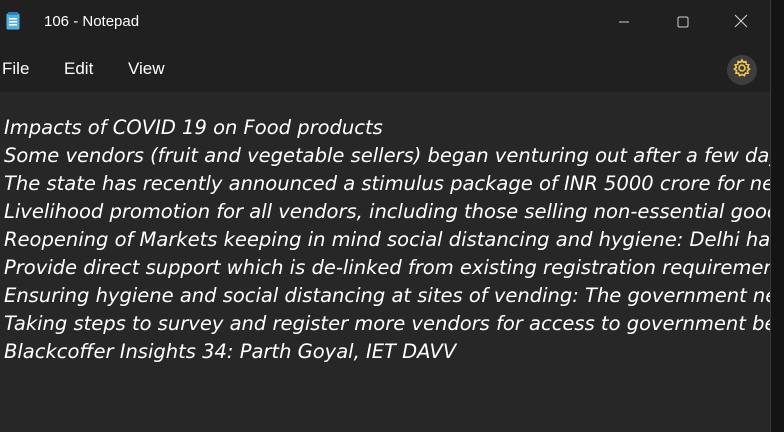 The image size is (784, 432). Describe the element at coordinates (13, 21) in the screenshot. I see `notepad-icon` at that location.